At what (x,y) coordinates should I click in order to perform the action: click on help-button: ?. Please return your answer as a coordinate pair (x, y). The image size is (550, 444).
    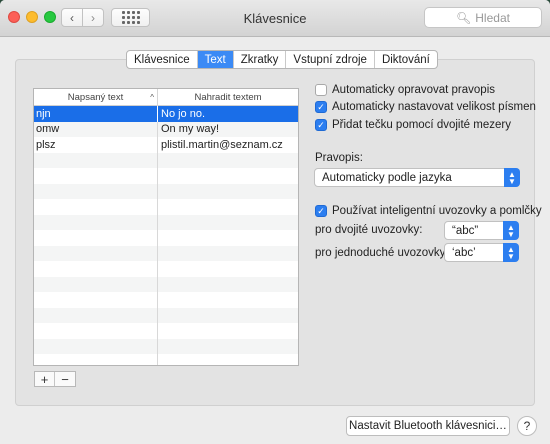
    Looking at the image, I should click on (527, 426).